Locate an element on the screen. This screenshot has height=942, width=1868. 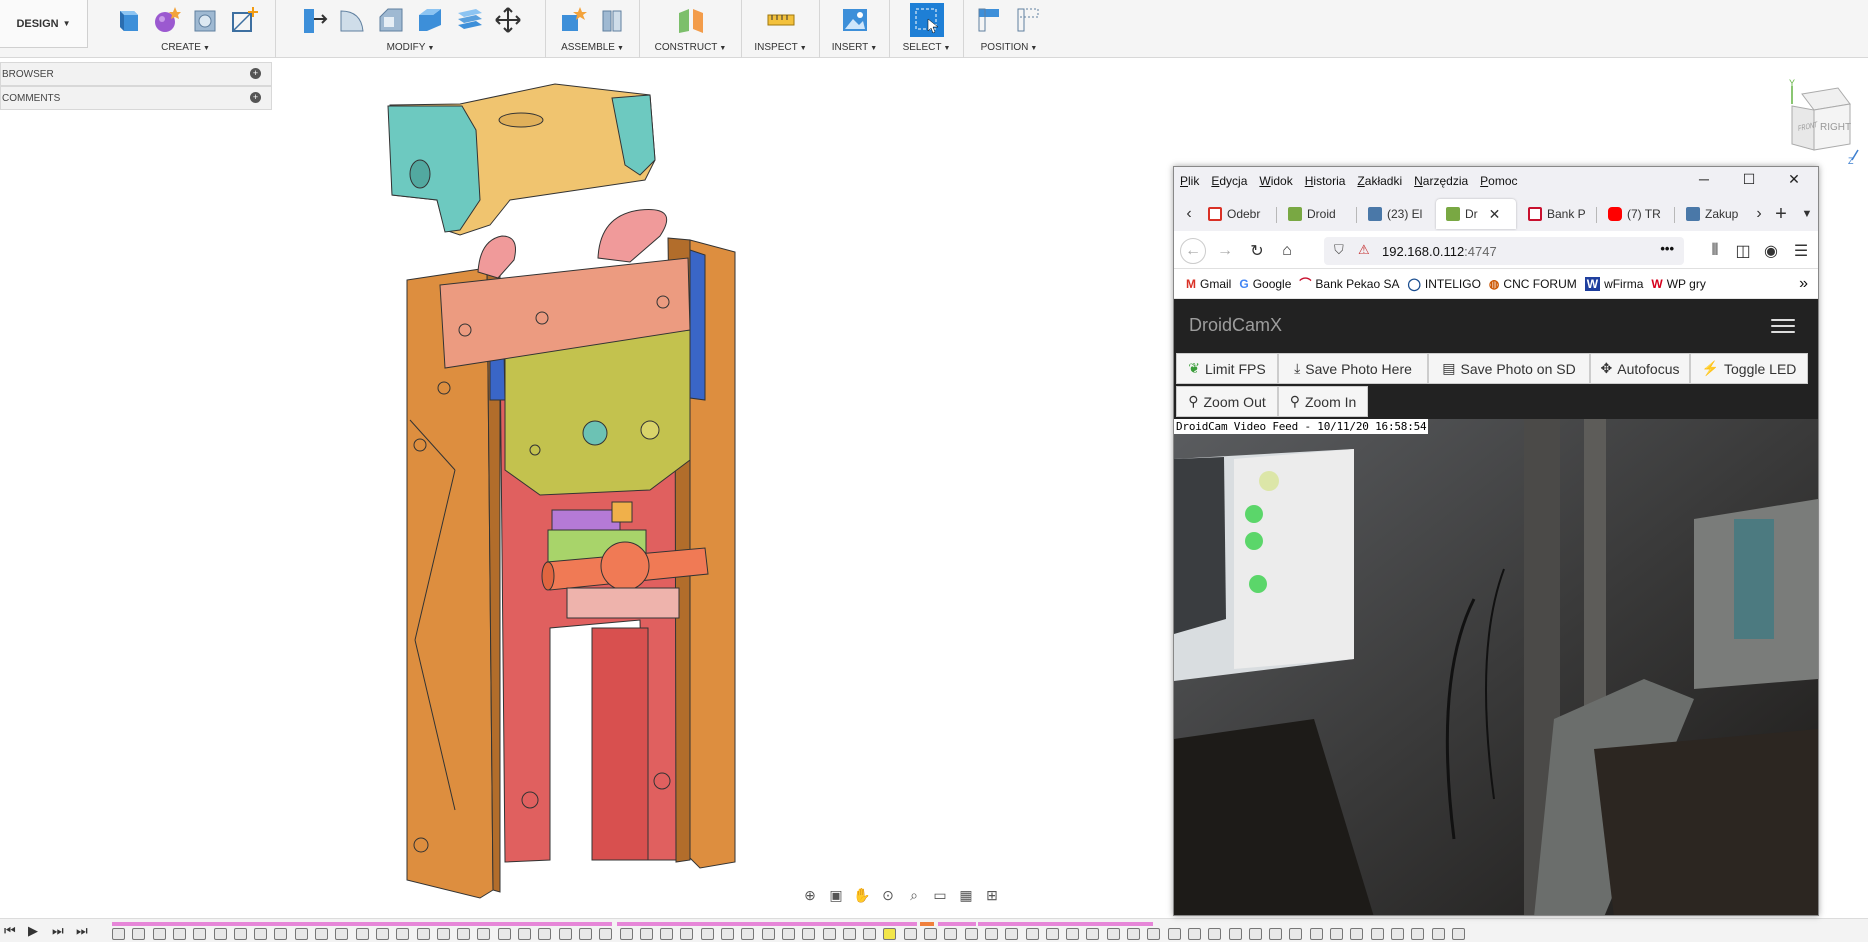
select-icon is located at coordinates (926, 20).